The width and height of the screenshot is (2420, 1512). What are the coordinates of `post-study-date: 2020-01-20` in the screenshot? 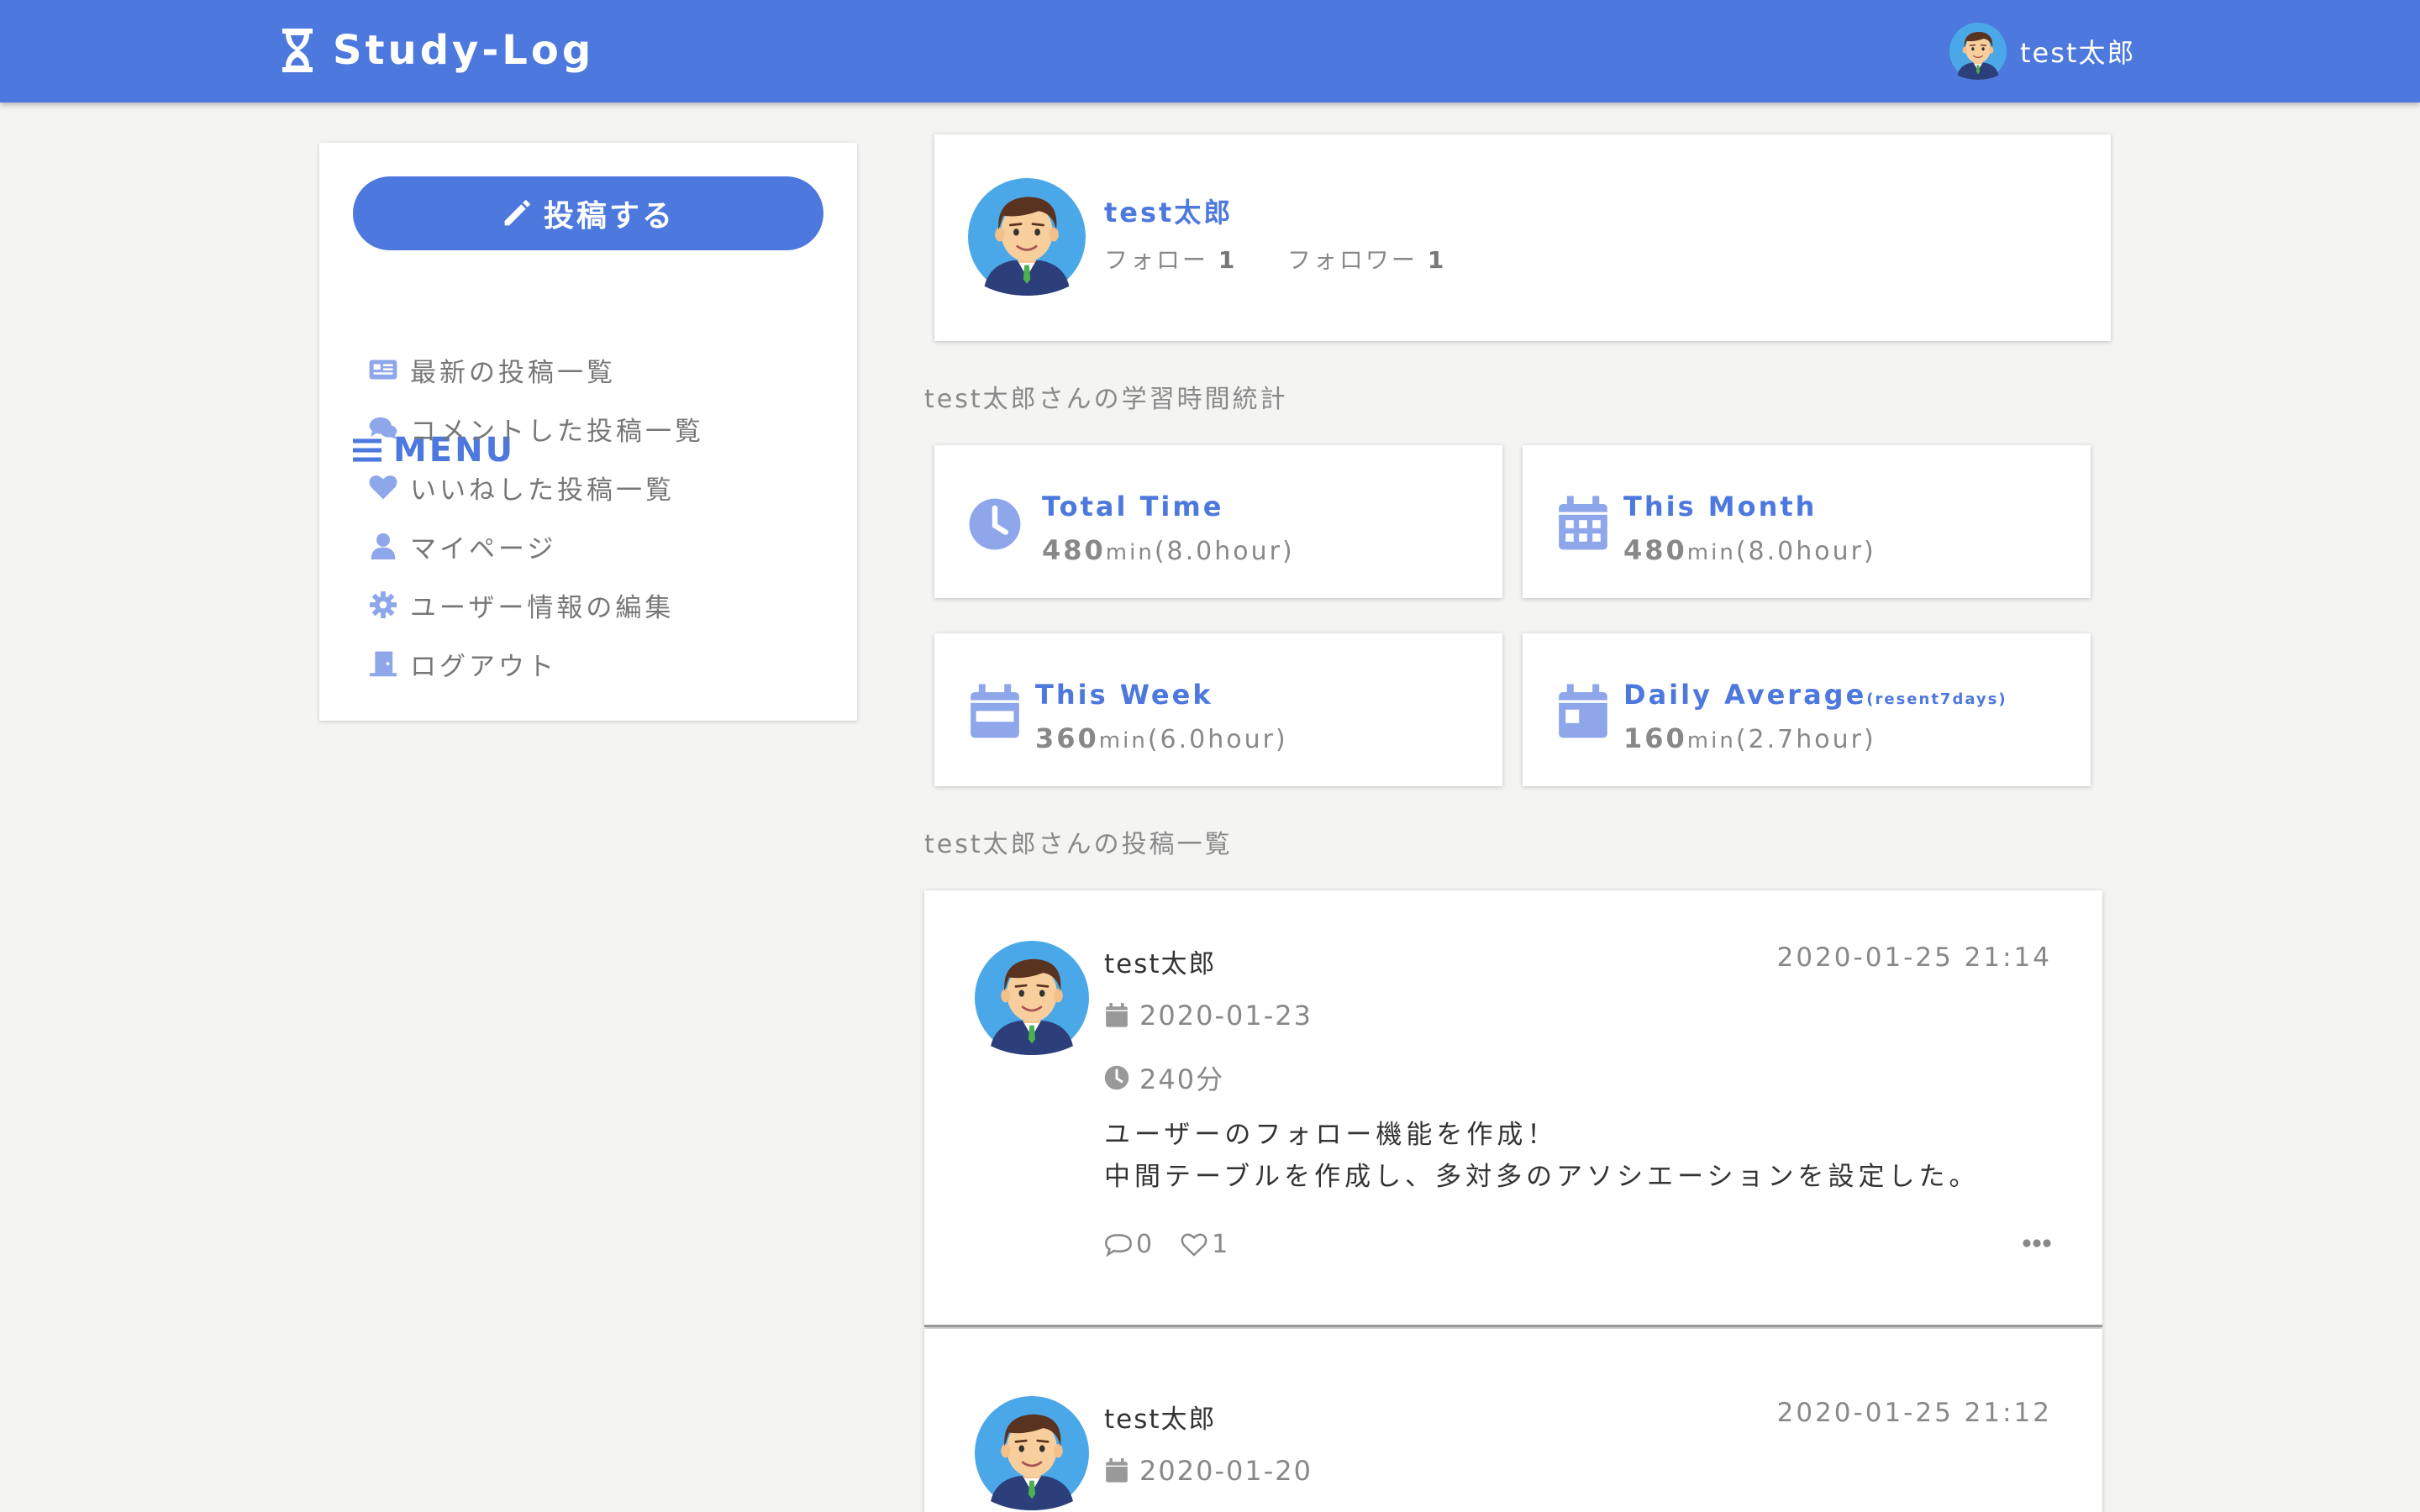 It's located at (1208, 1471).